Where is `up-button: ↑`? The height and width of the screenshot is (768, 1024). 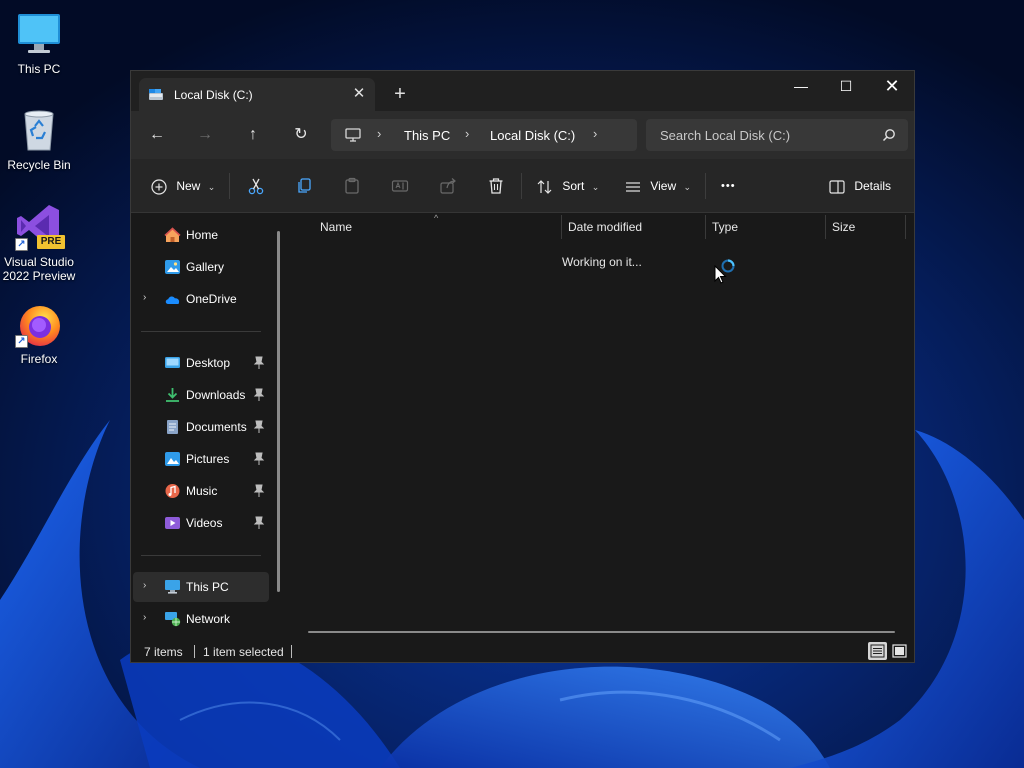 up-button: ↑ is located at coordinates (253, 135).